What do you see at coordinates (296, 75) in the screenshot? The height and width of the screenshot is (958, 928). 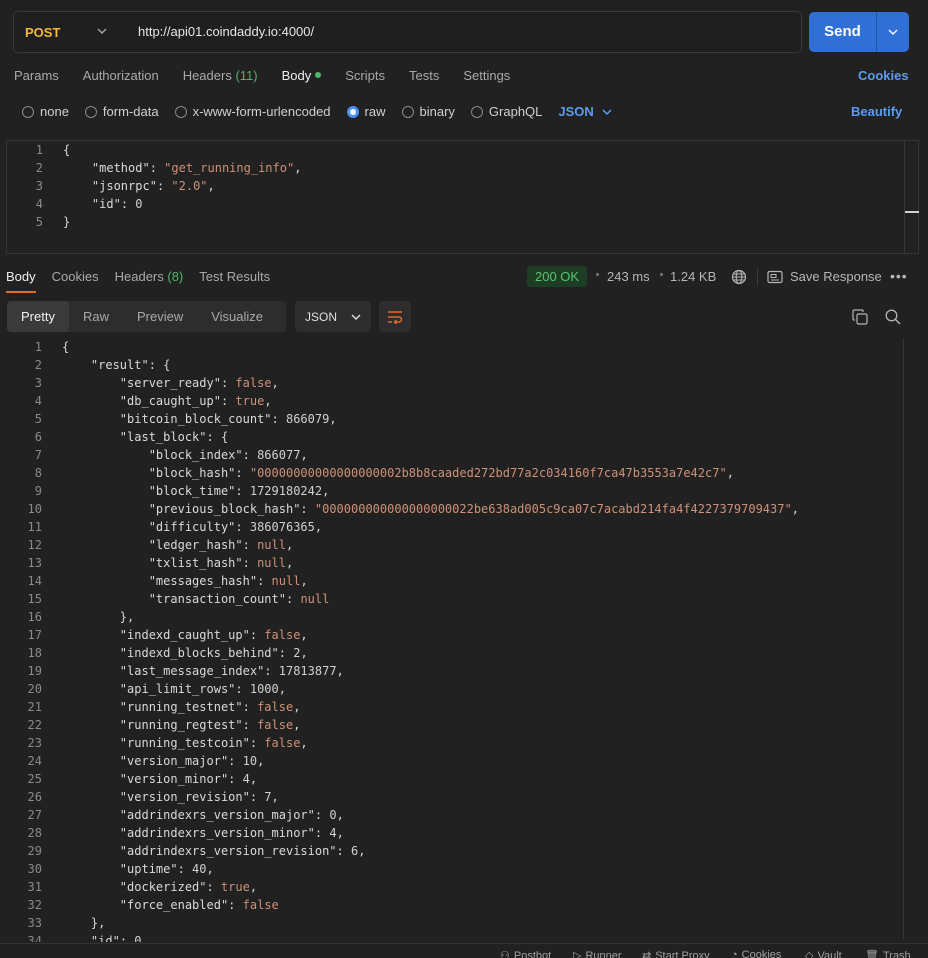 I see `tab-body-label: Body` at bounding box center [296, 75].